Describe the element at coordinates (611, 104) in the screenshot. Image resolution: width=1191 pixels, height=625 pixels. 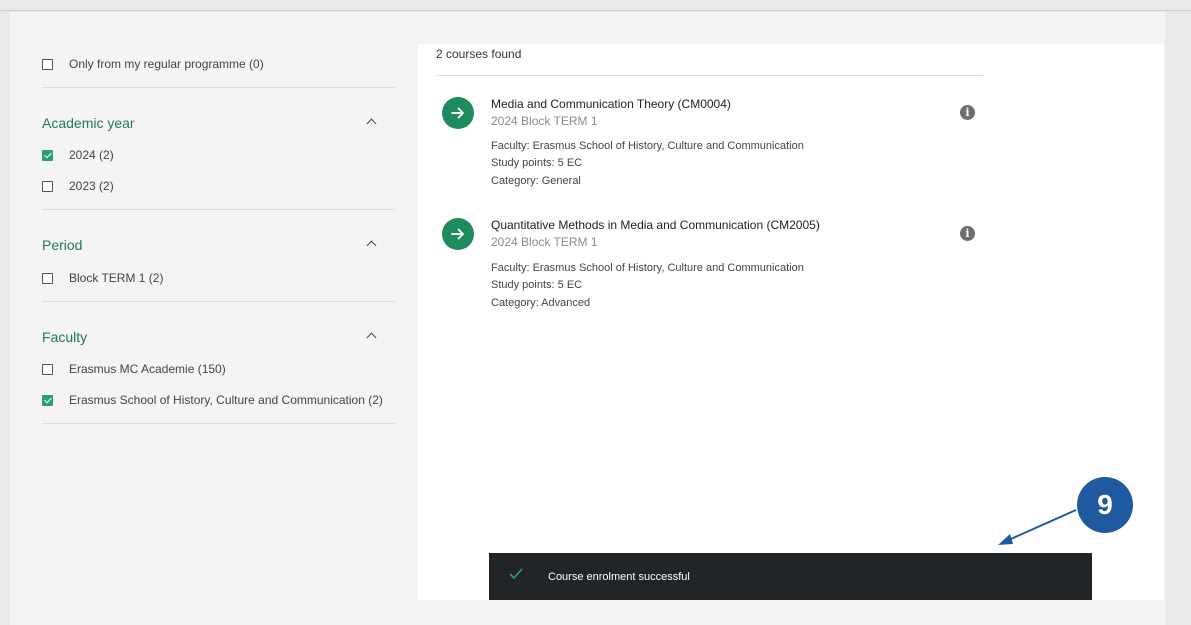
I see `course-title: Media and Communication Theory (CM0004)` at that location.